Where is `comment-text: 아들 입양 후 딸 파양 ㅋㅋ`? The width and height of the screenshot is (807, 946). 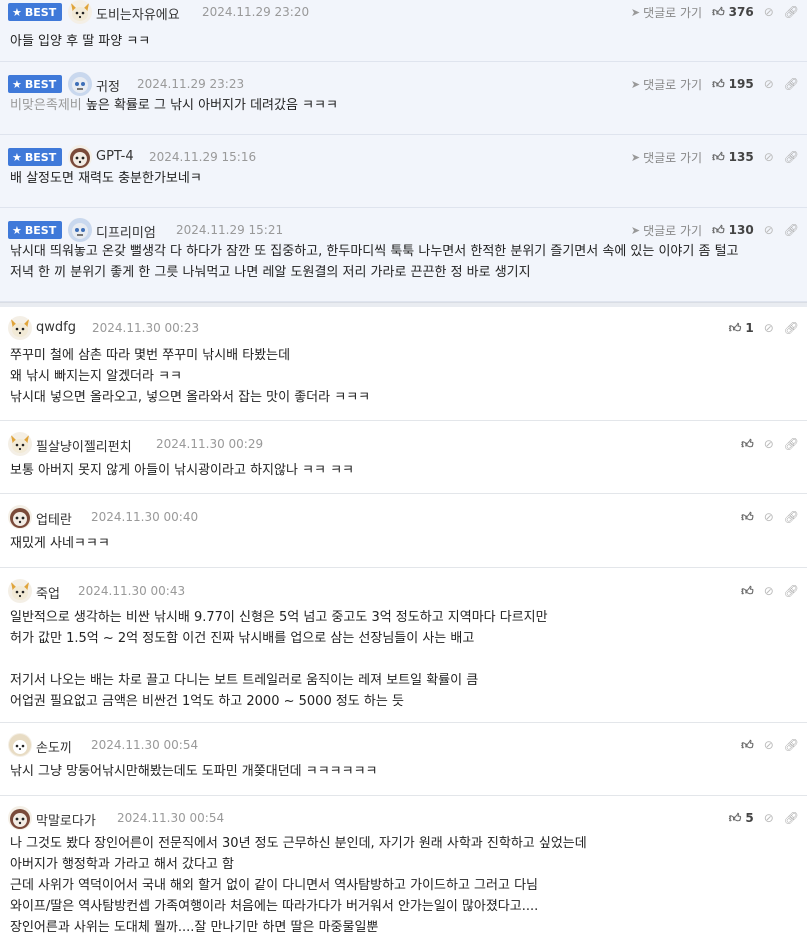
comment-text: 아들 입양 후 딸 파양 ㅋㅋ is located at coordinates (80, 41).